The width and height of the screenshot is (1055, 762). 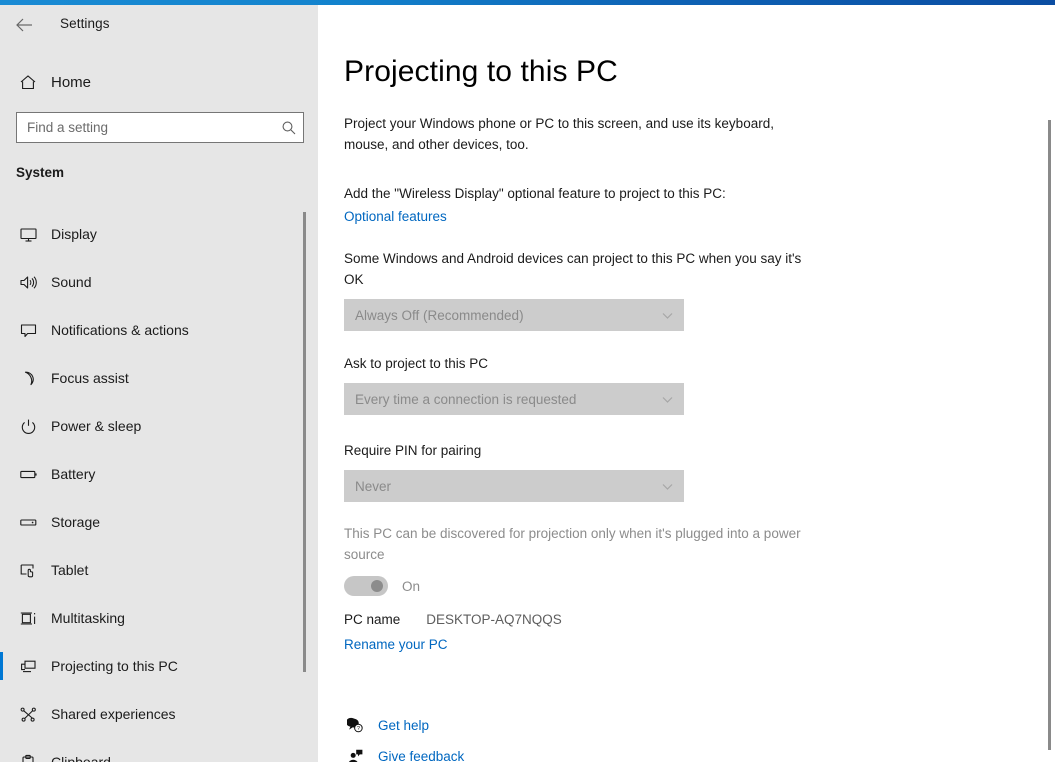 I want to click on clipboard-icon, so click(x=28, y=758).